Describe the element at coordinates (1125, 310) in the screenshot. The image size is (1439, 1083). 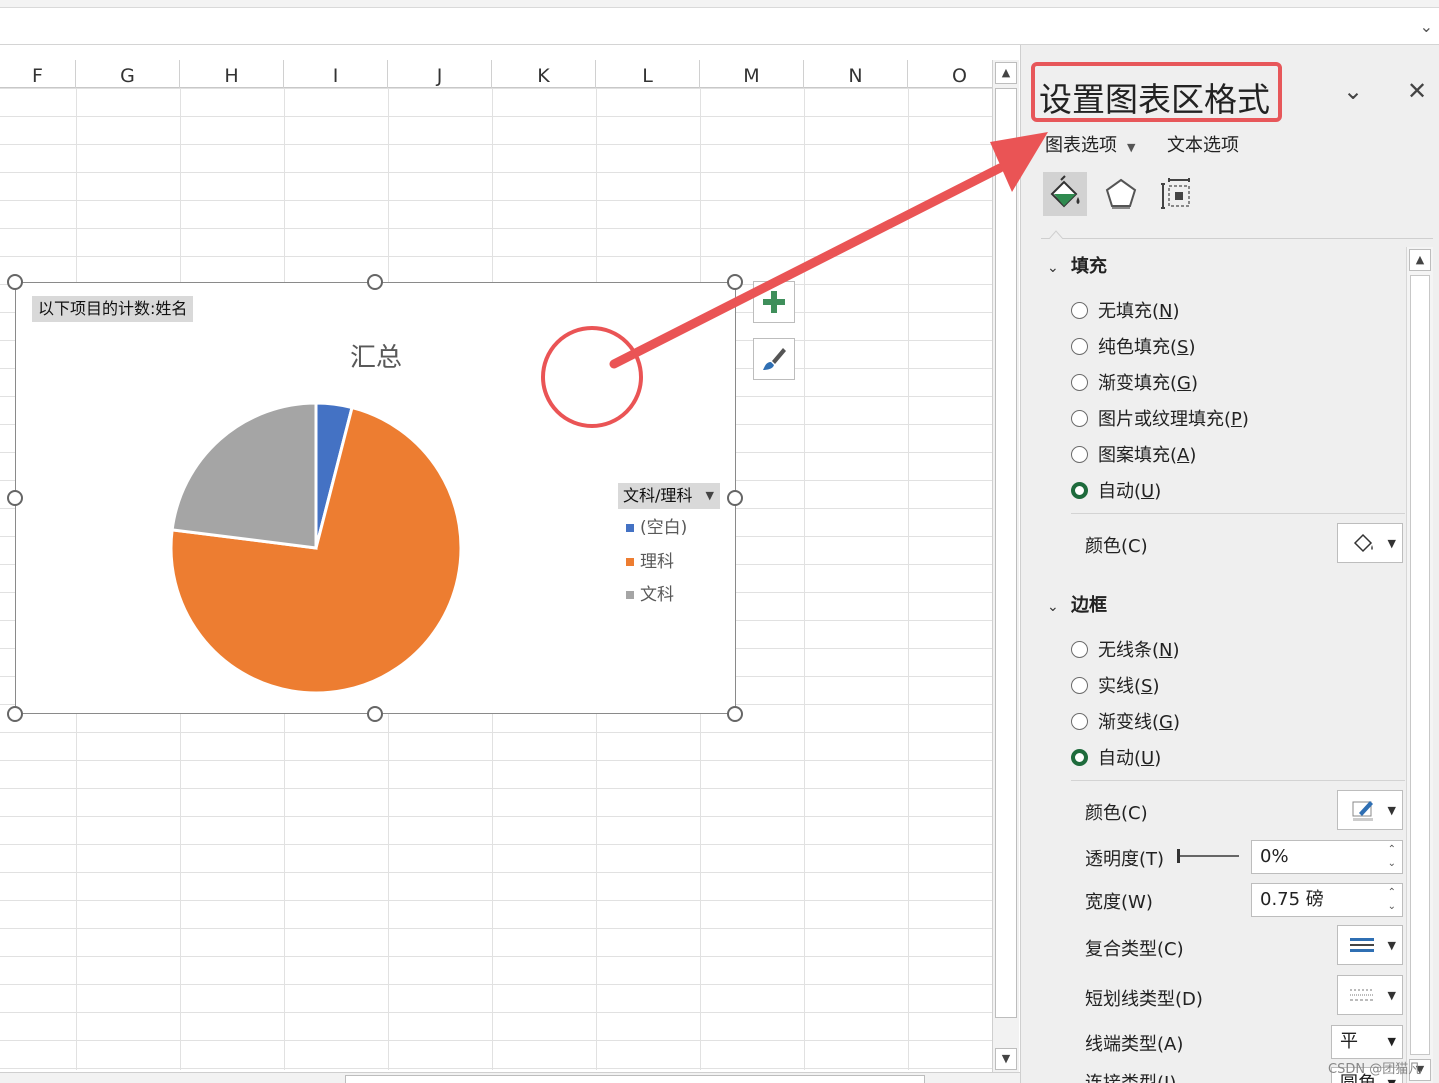
I see `radio-no-fill: 无填充(N)` at that location.